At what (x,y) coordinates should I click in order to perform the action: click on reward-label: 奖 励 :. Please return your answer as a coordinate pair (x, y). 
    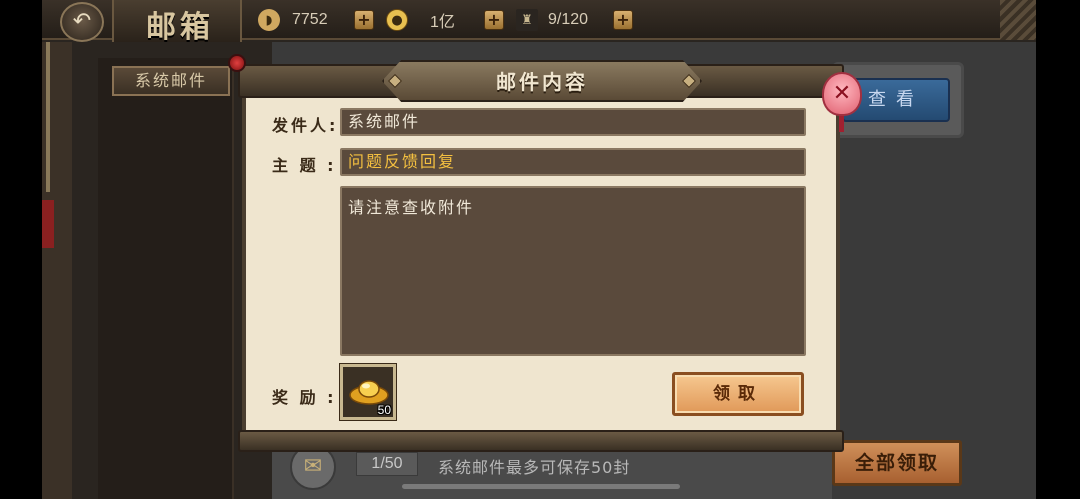
    Looking at the image, I should click on (304, 397).